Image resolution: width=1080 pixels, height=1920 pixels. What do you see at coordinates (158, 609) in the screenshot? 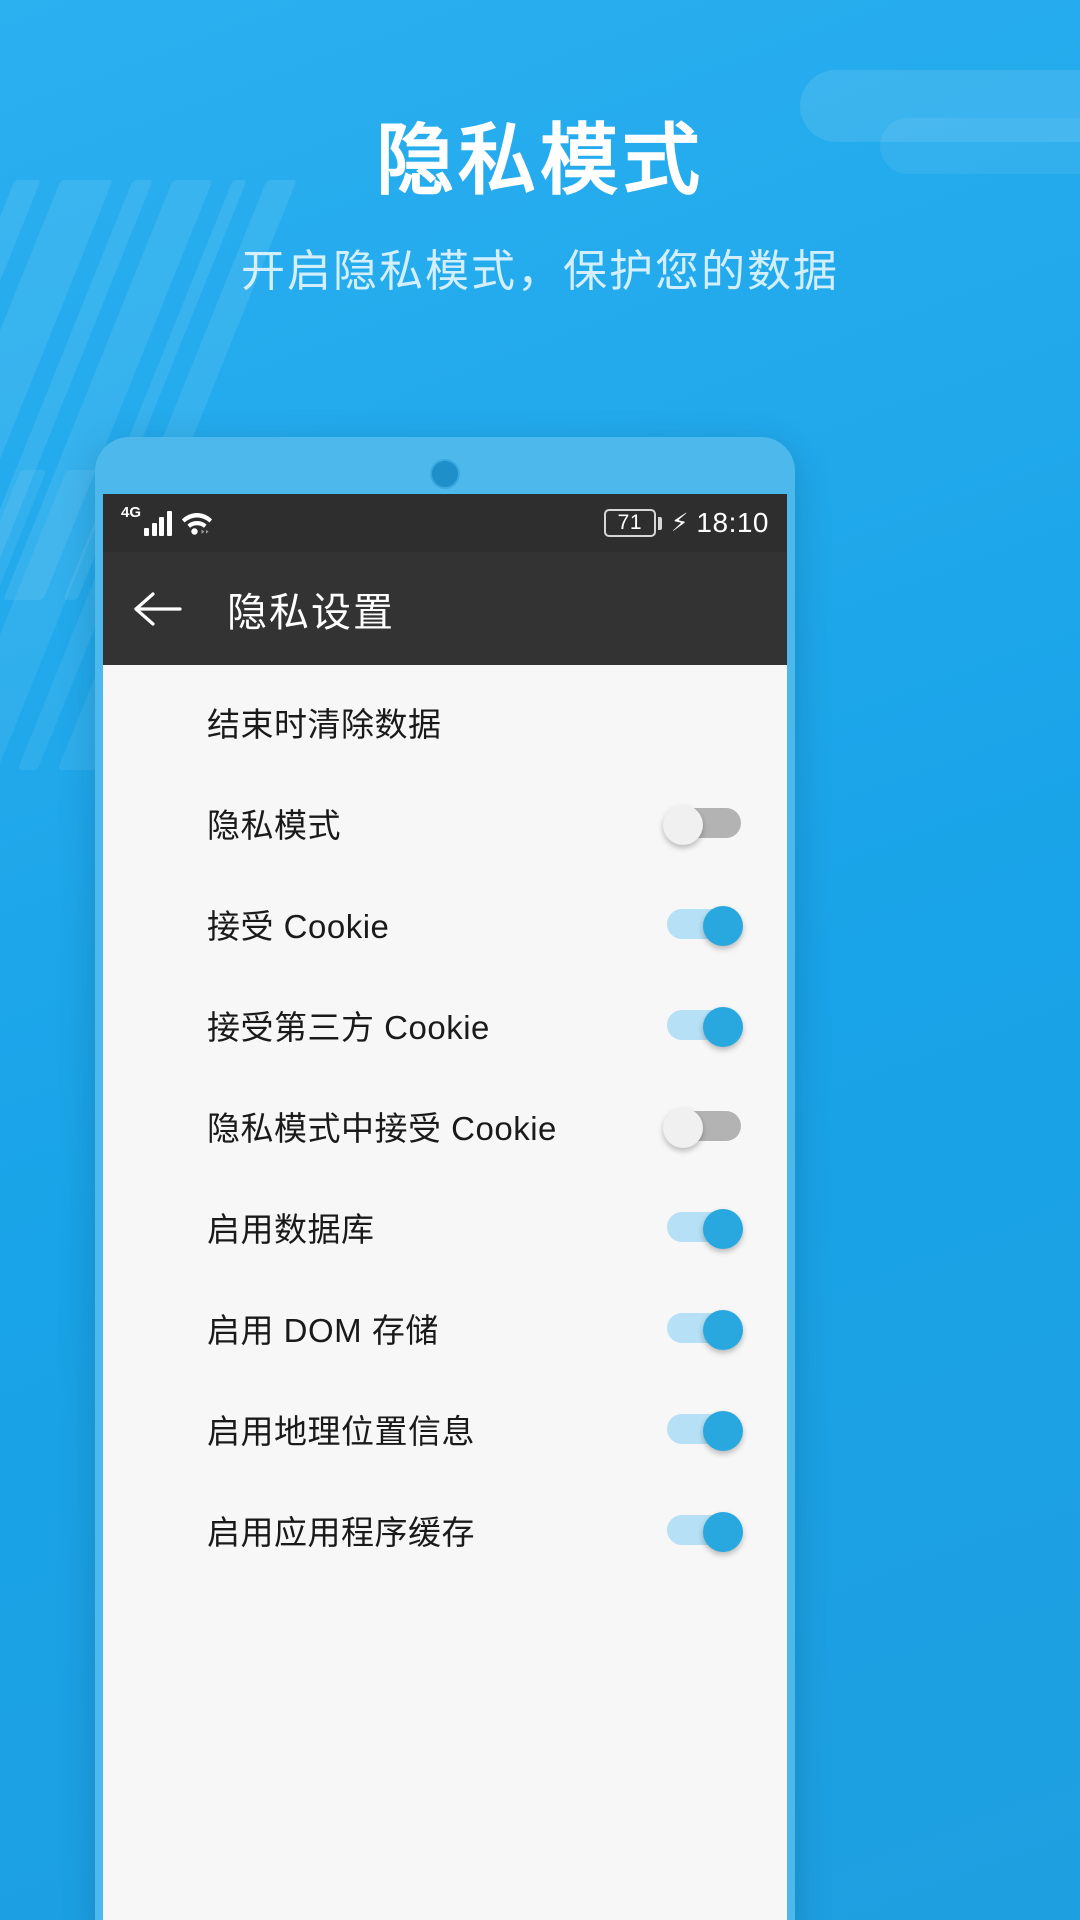
I see `back-arrow-icon` at bounding box center [158, 609].